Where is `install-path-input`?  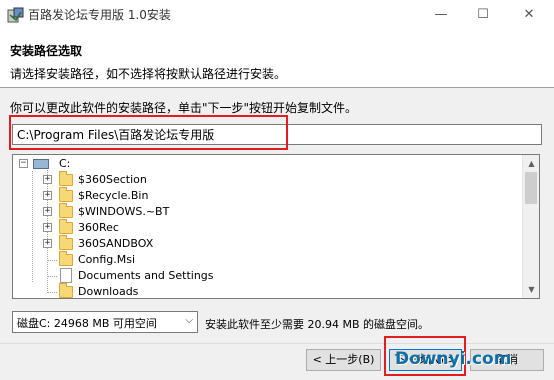
install-path-input is located at coordinates (277, 134).